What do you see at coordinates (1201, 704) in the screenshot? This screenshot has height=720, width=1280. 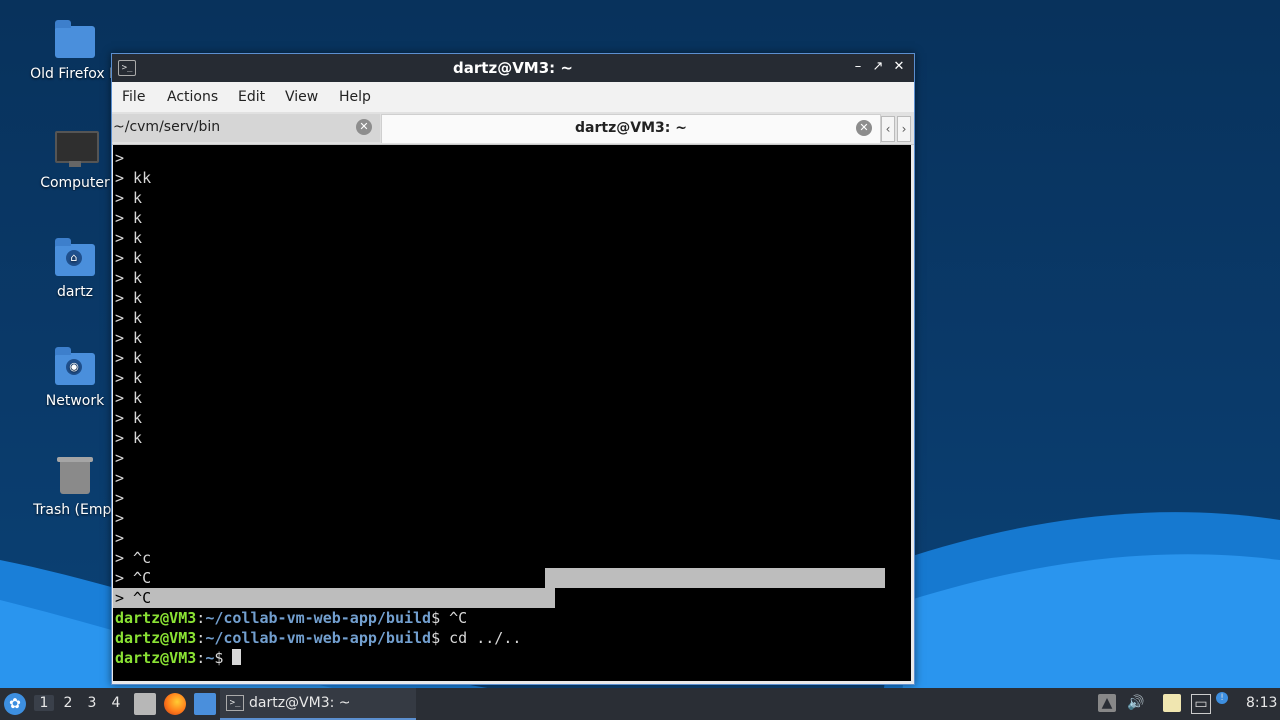 I see `network-icon: ▭` at bounding box center [1201, 704].